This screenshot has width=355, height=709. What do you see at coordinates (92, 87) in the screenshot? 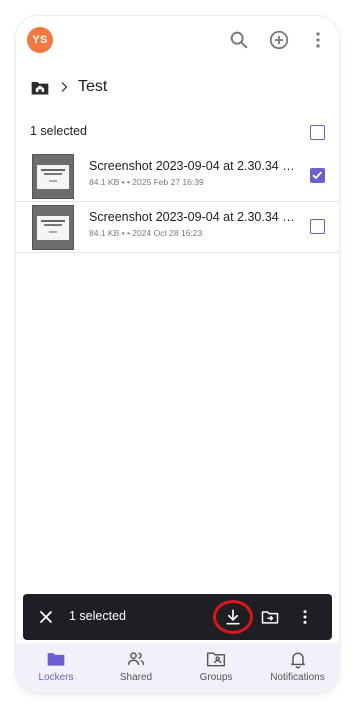
I see `breadcrumb-current-folder: Test` at bounding box center [92, 87].